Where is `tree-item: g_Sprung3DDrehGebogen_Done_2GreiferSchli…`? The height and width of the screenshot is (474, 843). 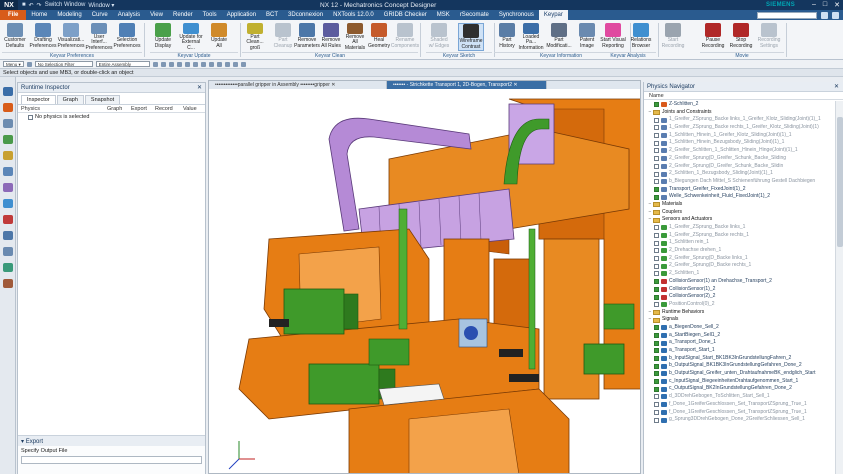 tree-item: g_Sprung3DDrehGebogen_Done_2GreiferSchli… is located at coordinates (739, 420).